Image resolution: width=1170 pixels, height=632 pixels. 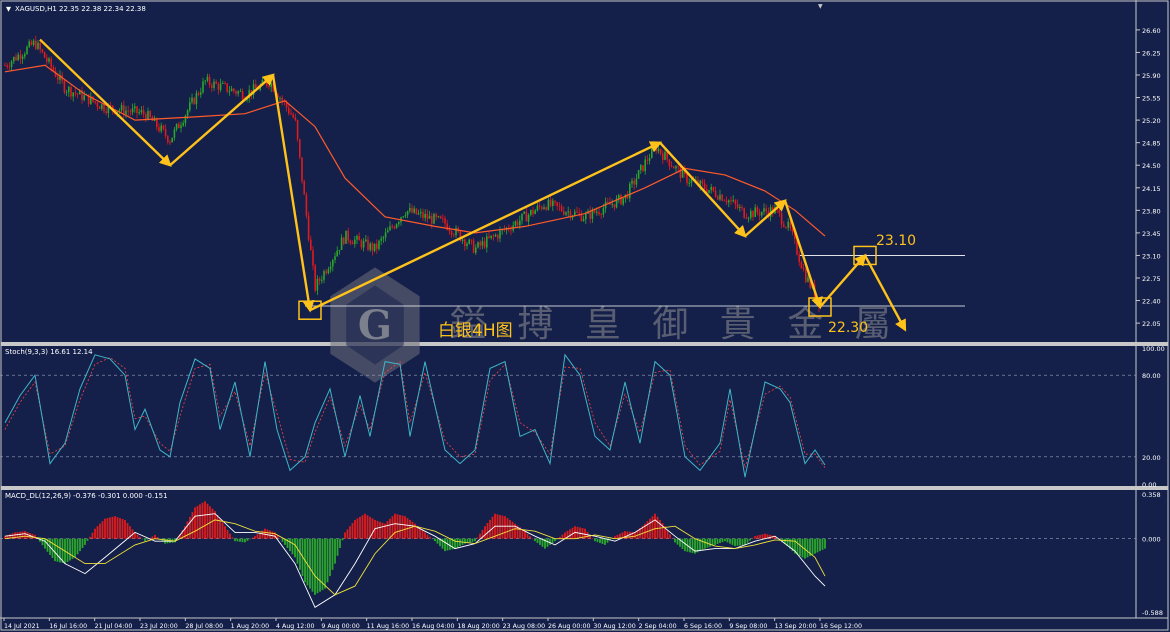 What do you see at coordinates (703, 626) in the screenshot?
I see `time-tick-label: 6 Sep 16:00` at bounding box center [703, 626].